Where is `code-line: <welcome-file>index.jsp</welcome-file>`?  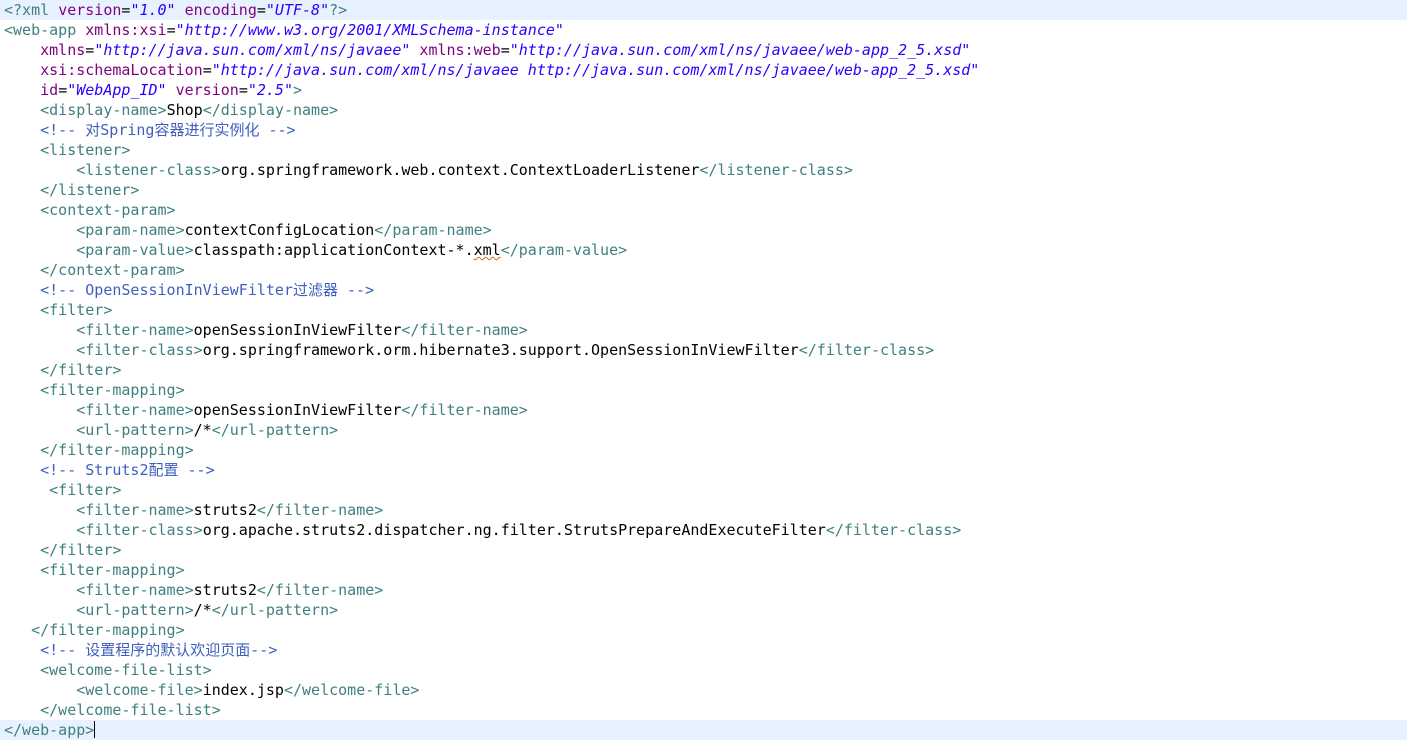 code-line: <welcome-file>index.jsp</welcome-file> is located at coordinates (705, 690).